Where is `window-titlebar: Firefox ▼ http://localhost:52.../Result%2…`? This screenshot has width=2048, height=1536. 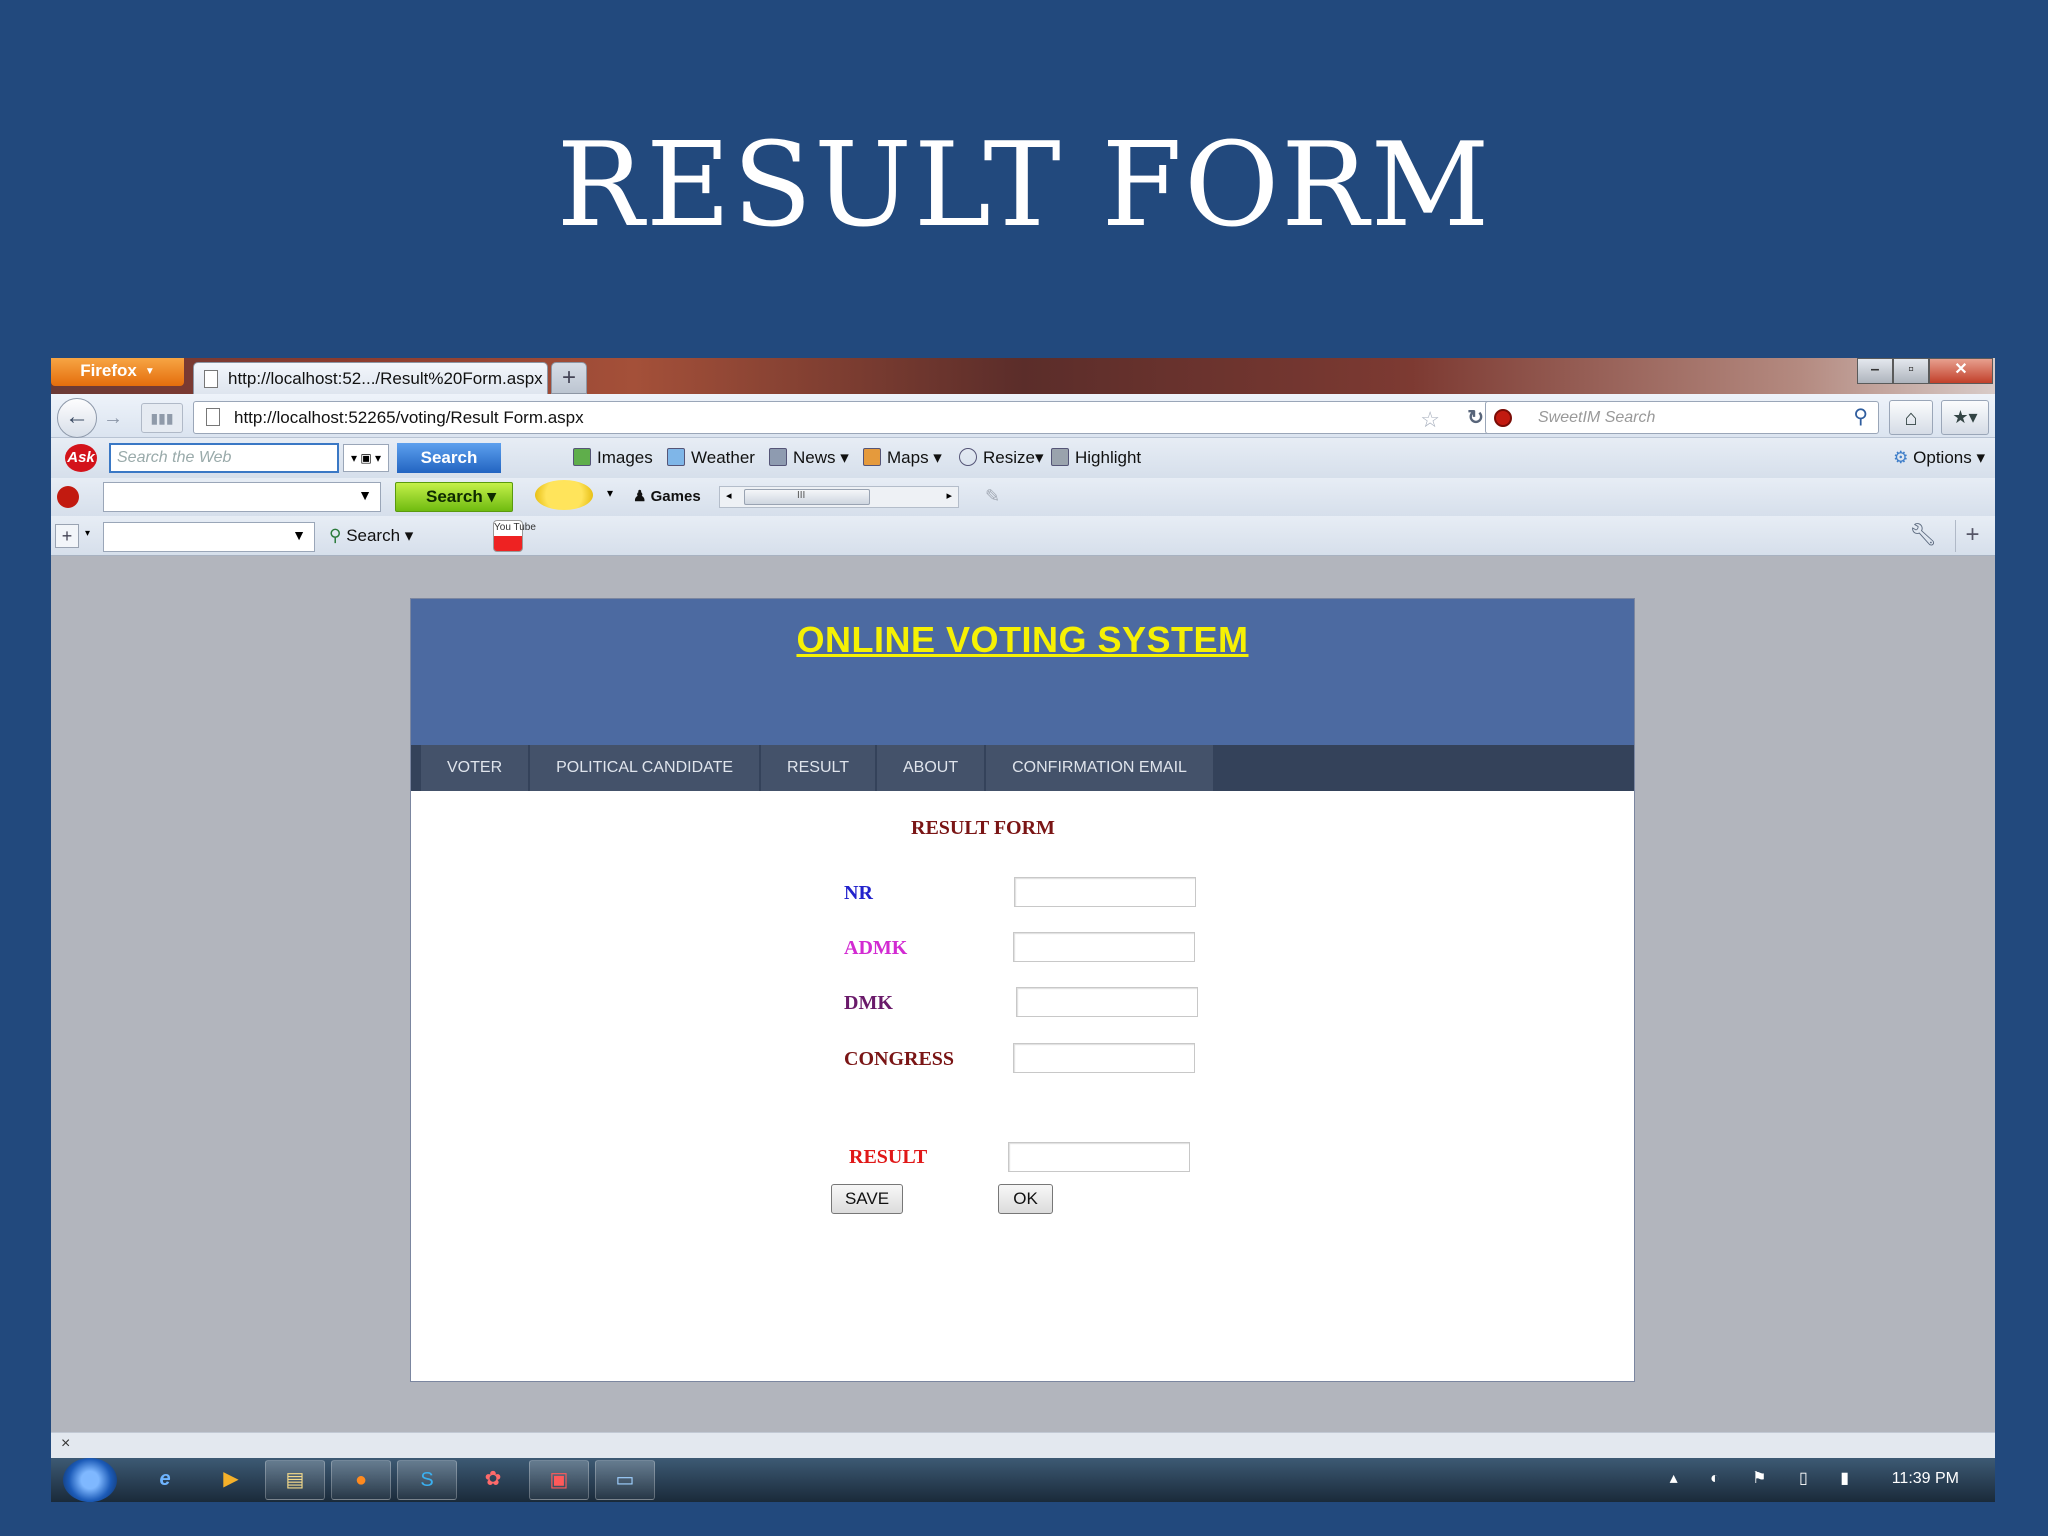
window-titlebar: Firefox ▼ http://localhost:52.../Result%2… is located at coordinates (1023, 377).